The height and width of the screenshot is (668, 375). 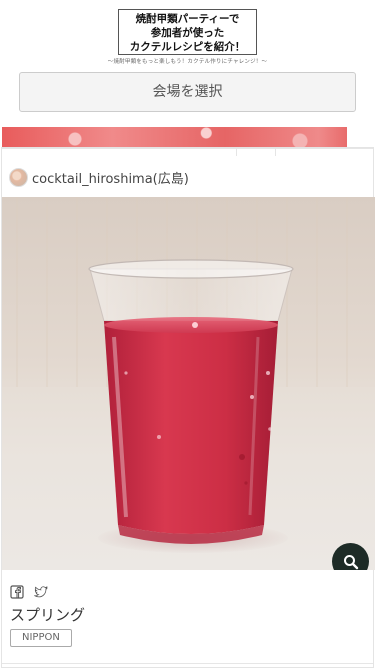 What do you see at coordinates (187, 47) in the screenshot?
I see `logo-line-3: カクテルレシピを紹介！` at bounding box center [187, 47].